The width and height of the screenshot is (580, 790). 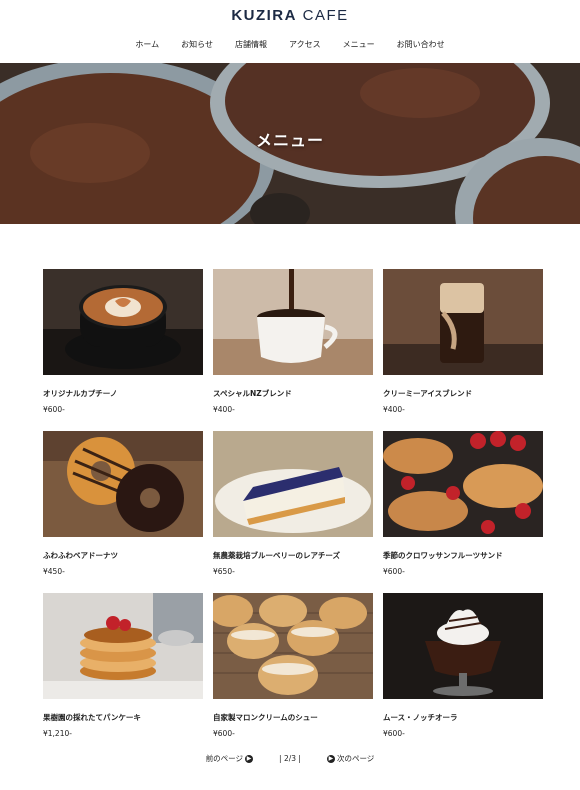 I want to click on nav-home: ホーム, so click(x=147, y=44).